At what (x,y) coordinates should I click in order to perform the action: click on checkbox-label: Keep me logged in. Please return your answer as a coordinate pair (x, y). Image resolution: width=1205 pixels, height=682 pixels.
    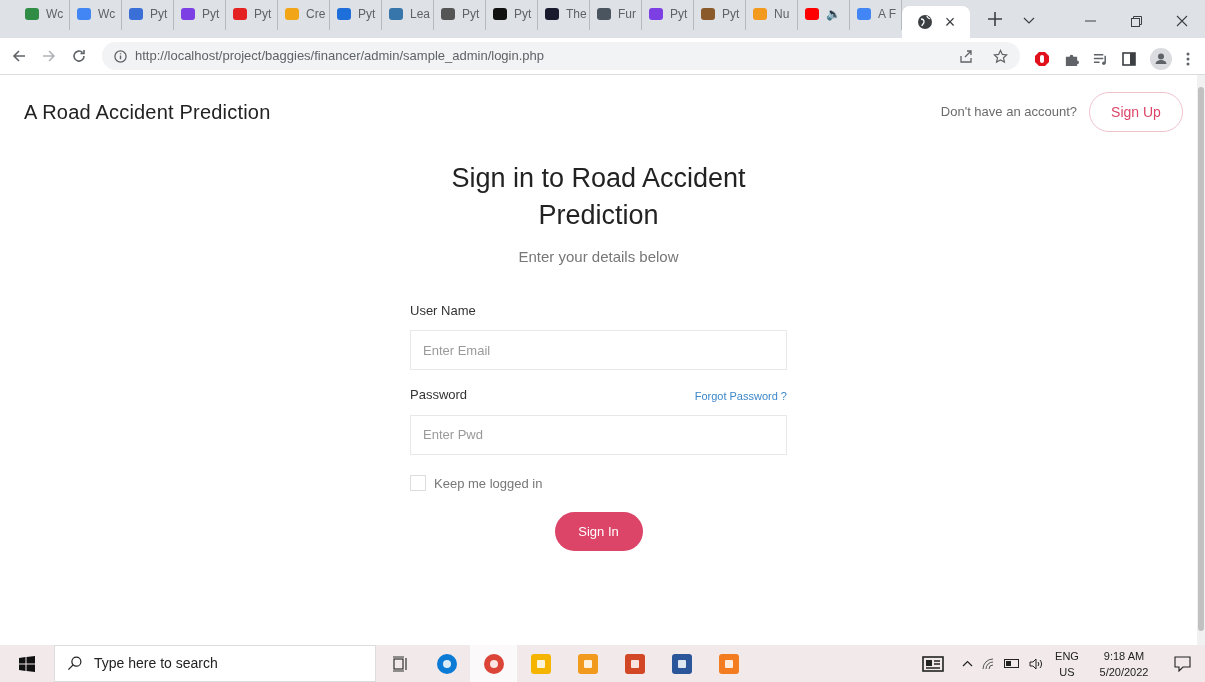
    Looking at the image, I should click on (488, 483).